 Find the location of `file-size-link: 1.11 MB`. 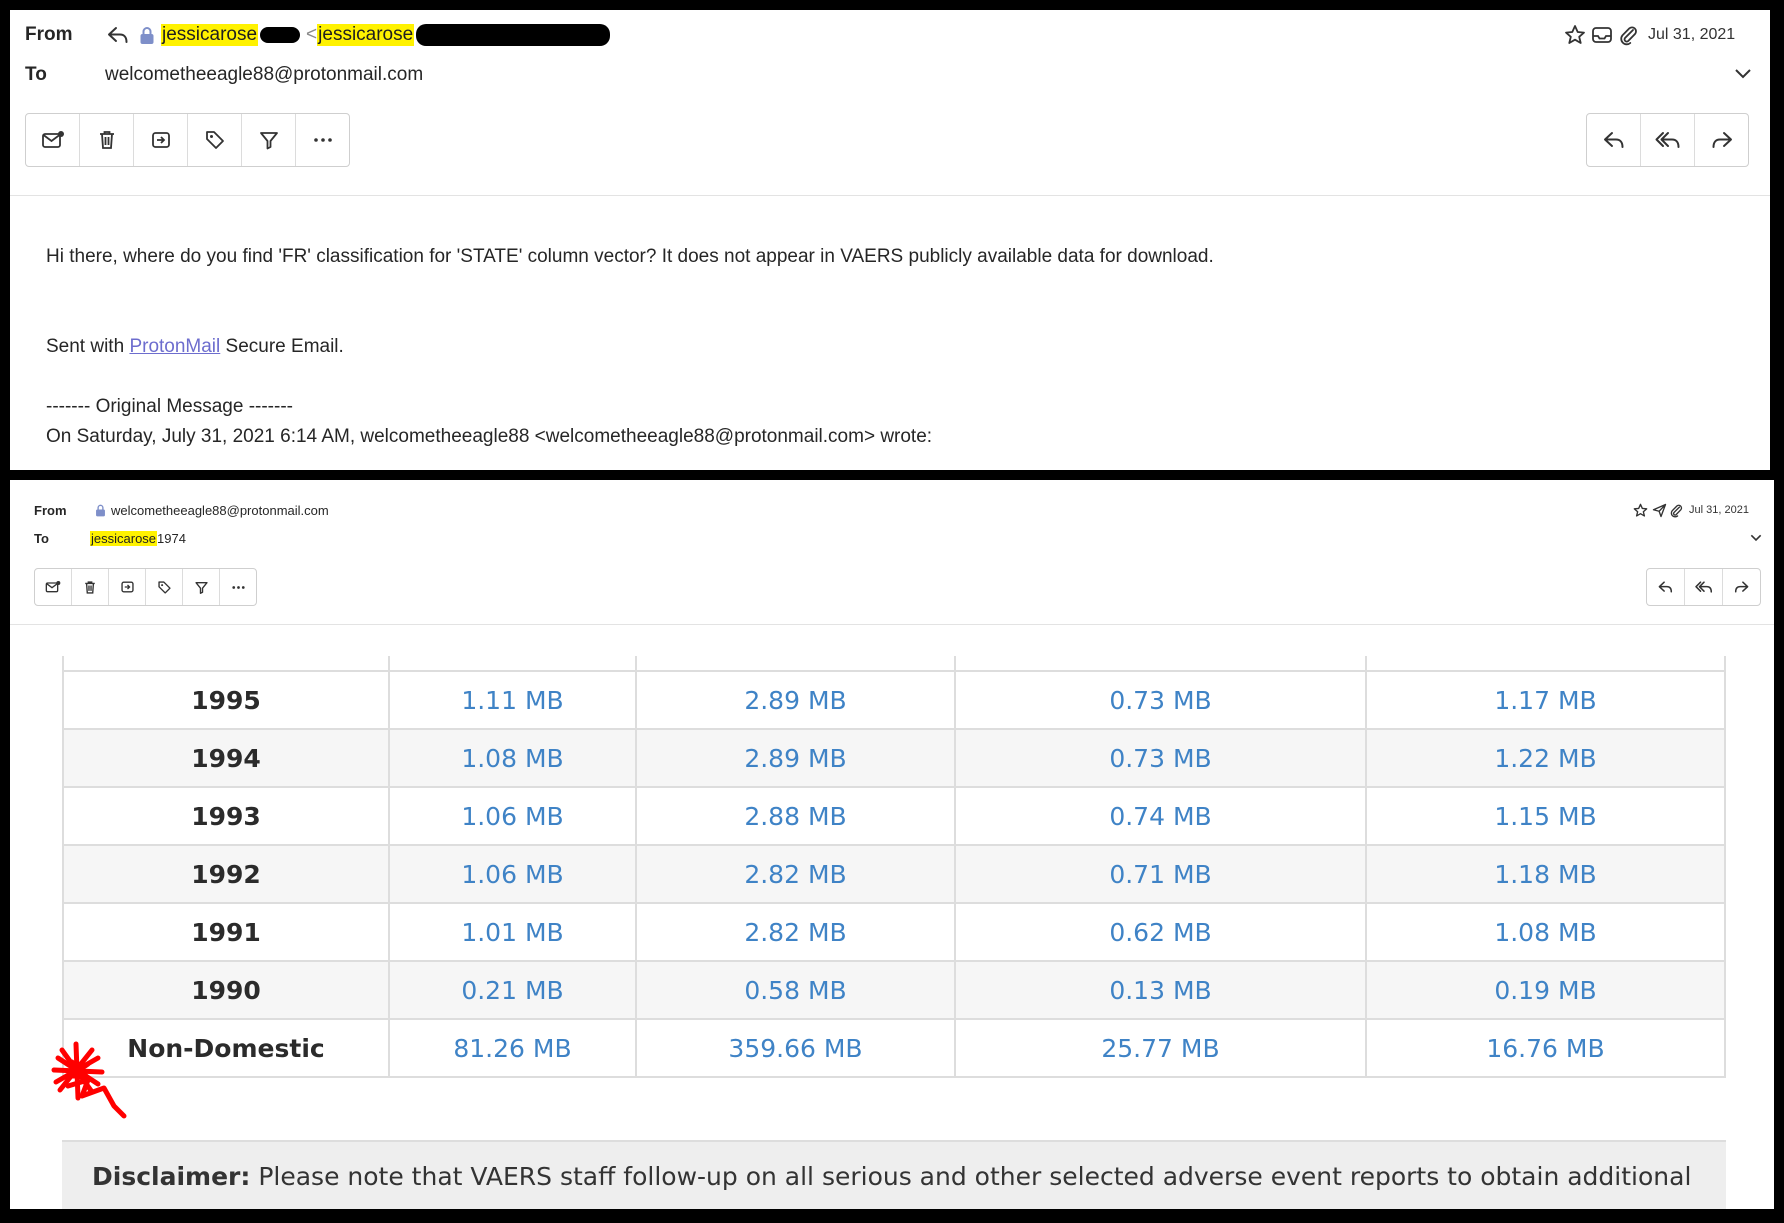

file-size-link: 1.11 MB is located at coordinates (512, 700).